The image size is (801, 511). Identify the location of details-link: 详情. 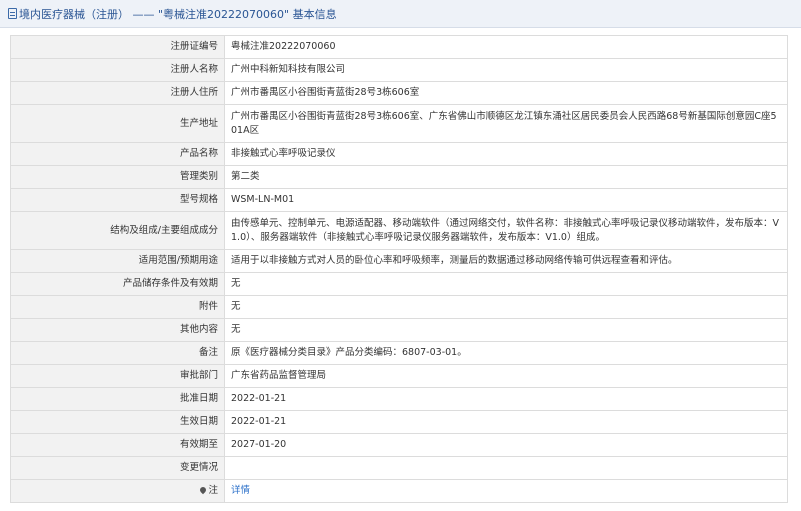
(240, 490).